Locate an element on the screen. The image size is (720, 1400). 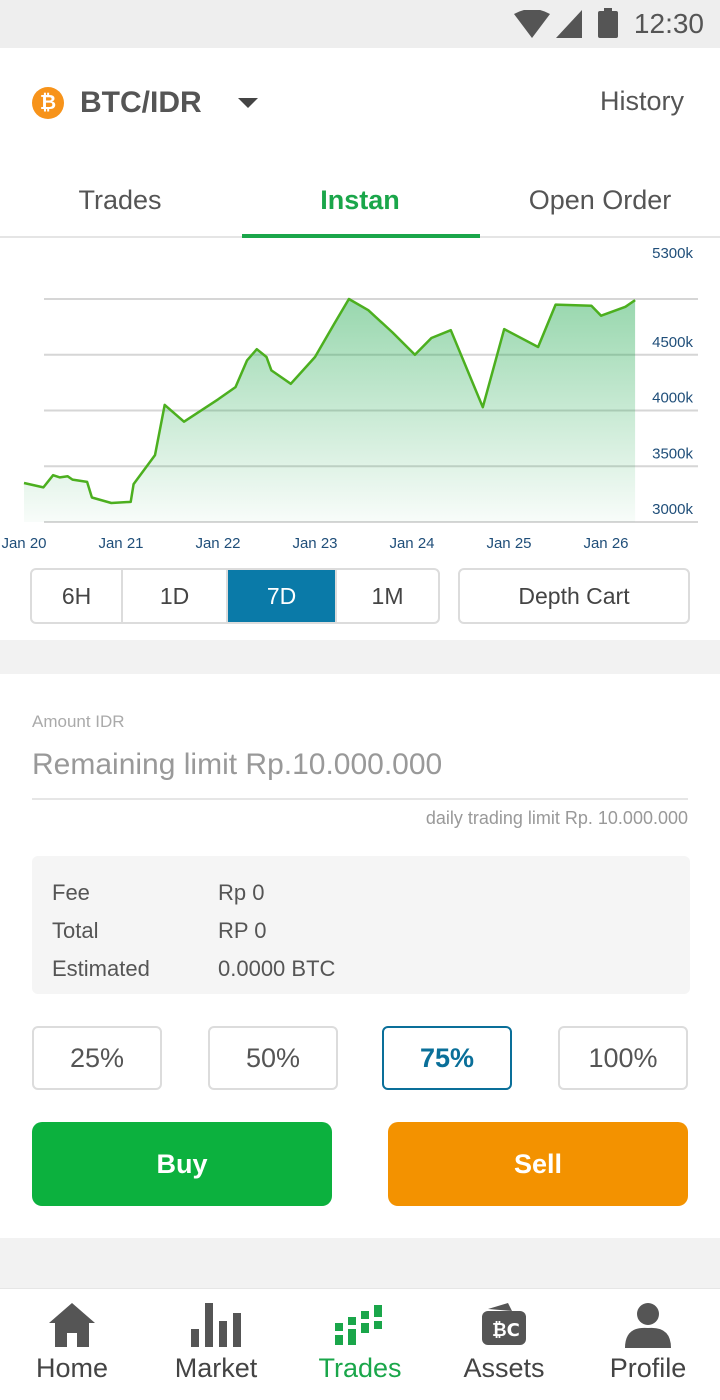
x-tick-label: Jan 20 is located at coordinates (23, 543).